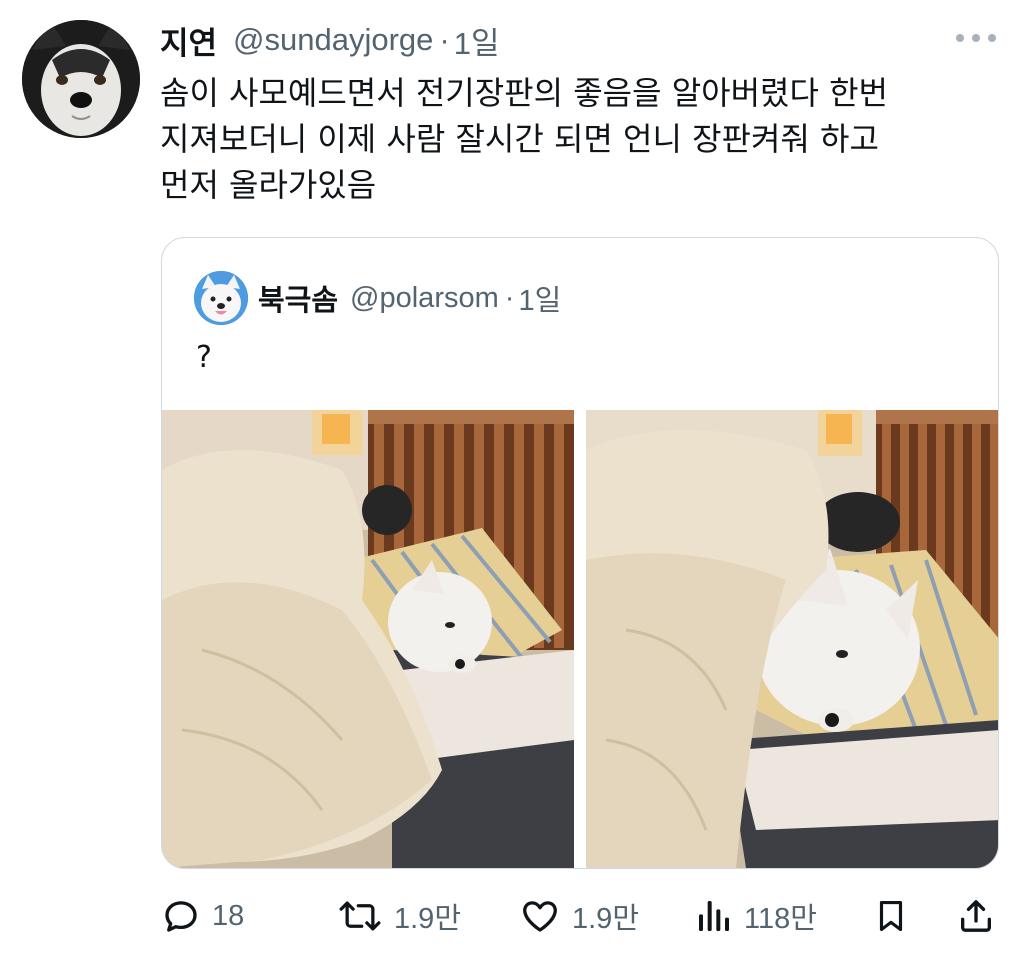 This screenshot has height=956, width=1024. What do you see at coordinates (424, 298) in the screenshot?
I see `quoted-author-handle: @polarsom` at bounding box center [424, 298].